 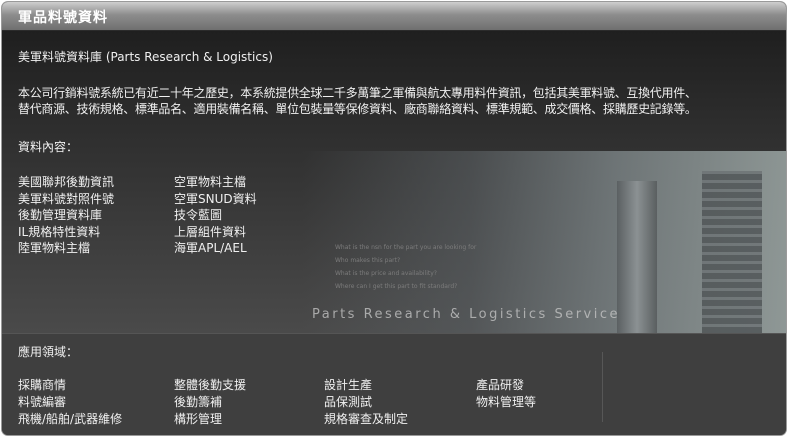 What do you see at coordinates (366, 419) in the screenshot?
I see `application-item: 規格審查及制定` at bounding box center [366, 419].